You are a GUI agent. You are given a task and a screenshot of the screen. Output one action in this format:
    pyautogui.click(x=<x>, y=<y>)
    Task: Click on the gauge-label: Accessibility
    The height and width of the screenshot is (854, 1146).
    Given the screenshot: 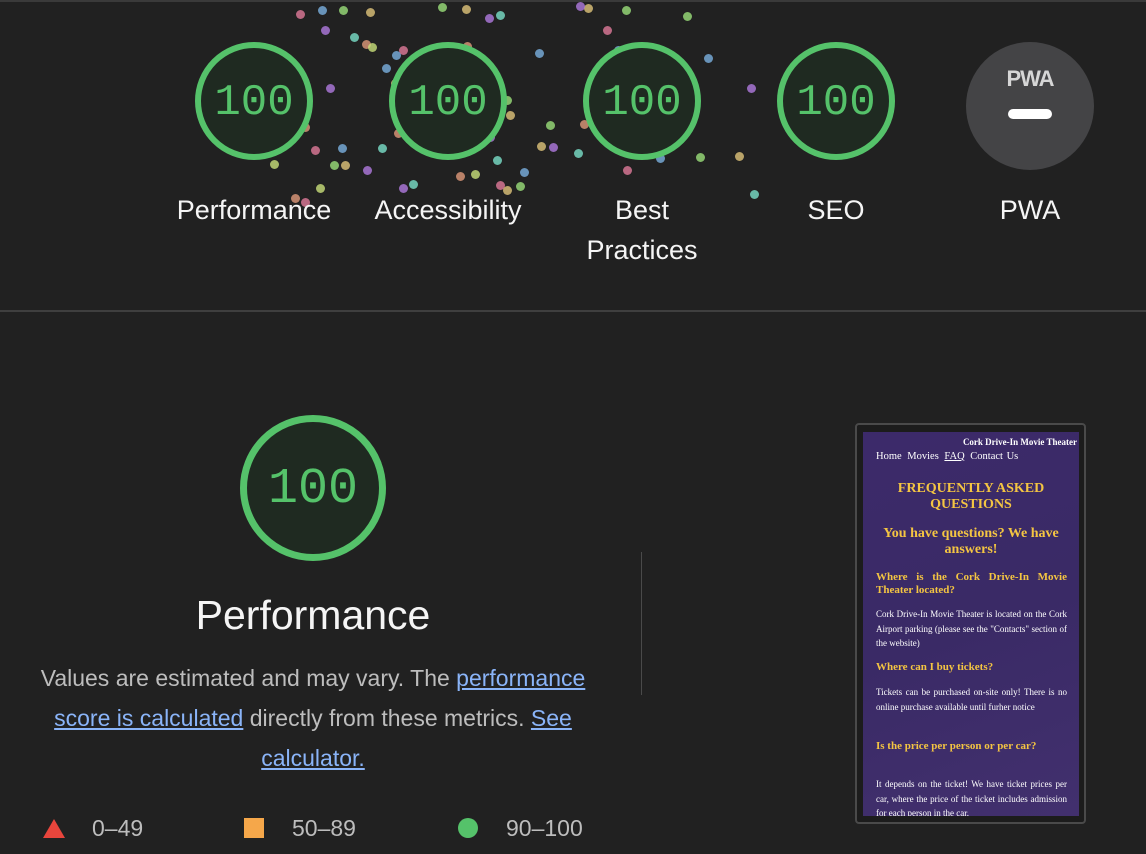 What is the action you would take?
    pyautogui.click(x=448, y=210)
    